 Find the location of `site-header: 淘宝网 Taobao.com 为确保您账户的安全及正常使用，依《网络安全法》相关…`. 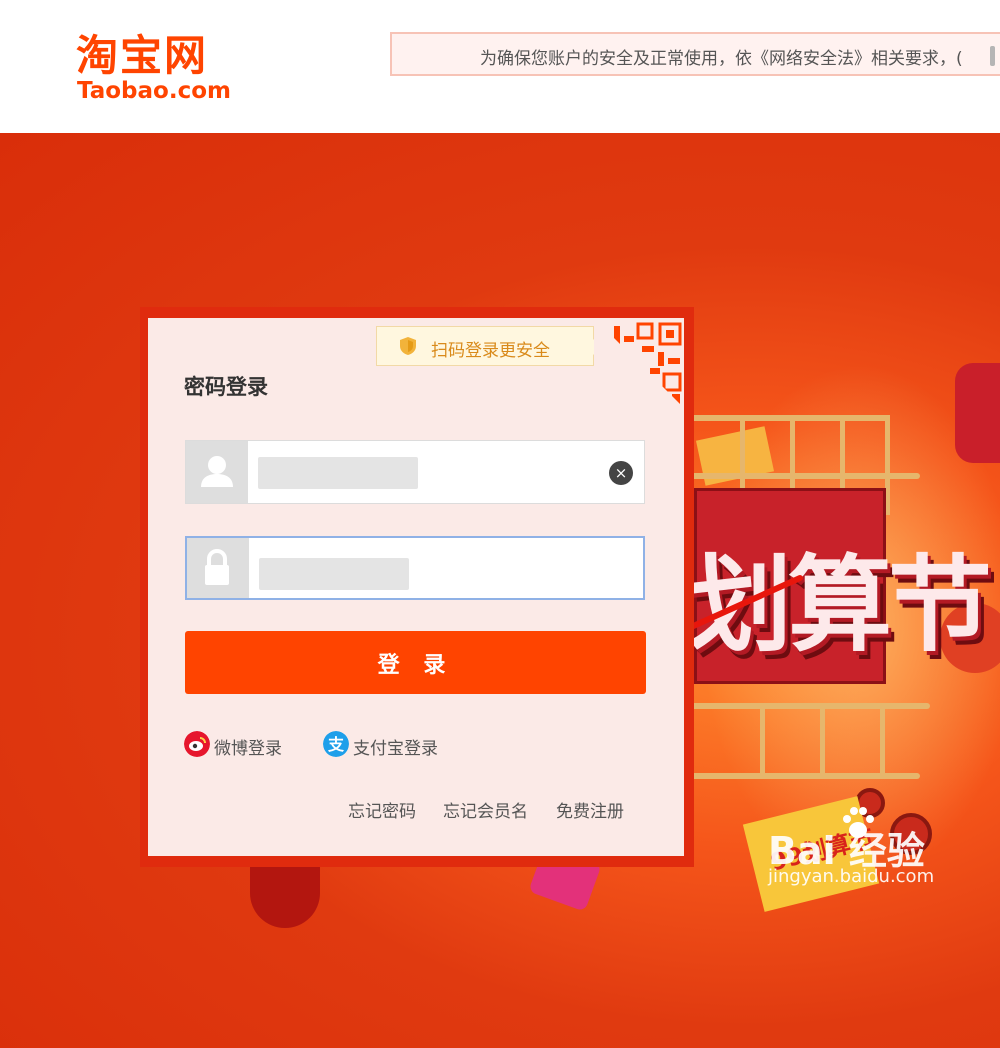

site-header: 淘宝网 Taobao.com 为确保您账户的安全及正常使用，依《网络安全法》相关… is located at coordinates (500, 66).